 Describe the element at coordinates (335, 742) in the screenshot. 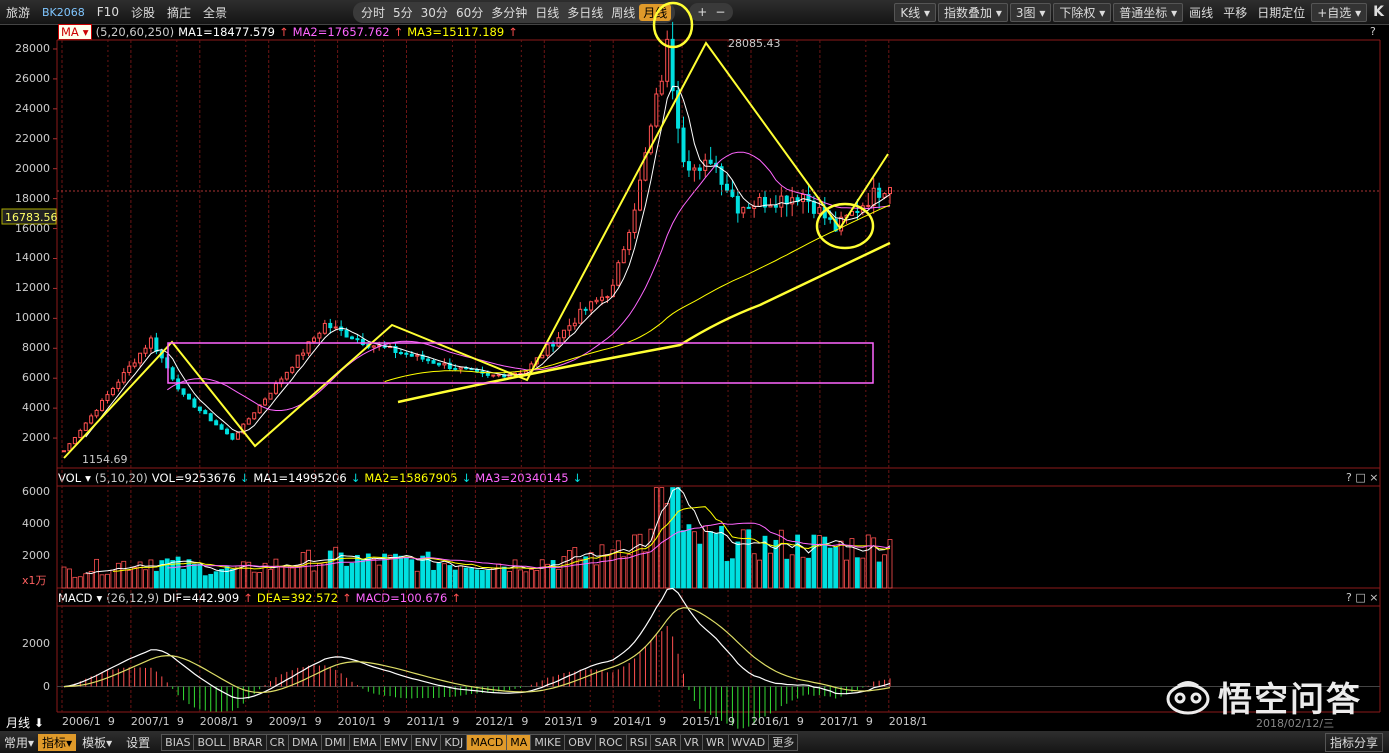

I see `indicator-tab-dmi: DMI` at that location.